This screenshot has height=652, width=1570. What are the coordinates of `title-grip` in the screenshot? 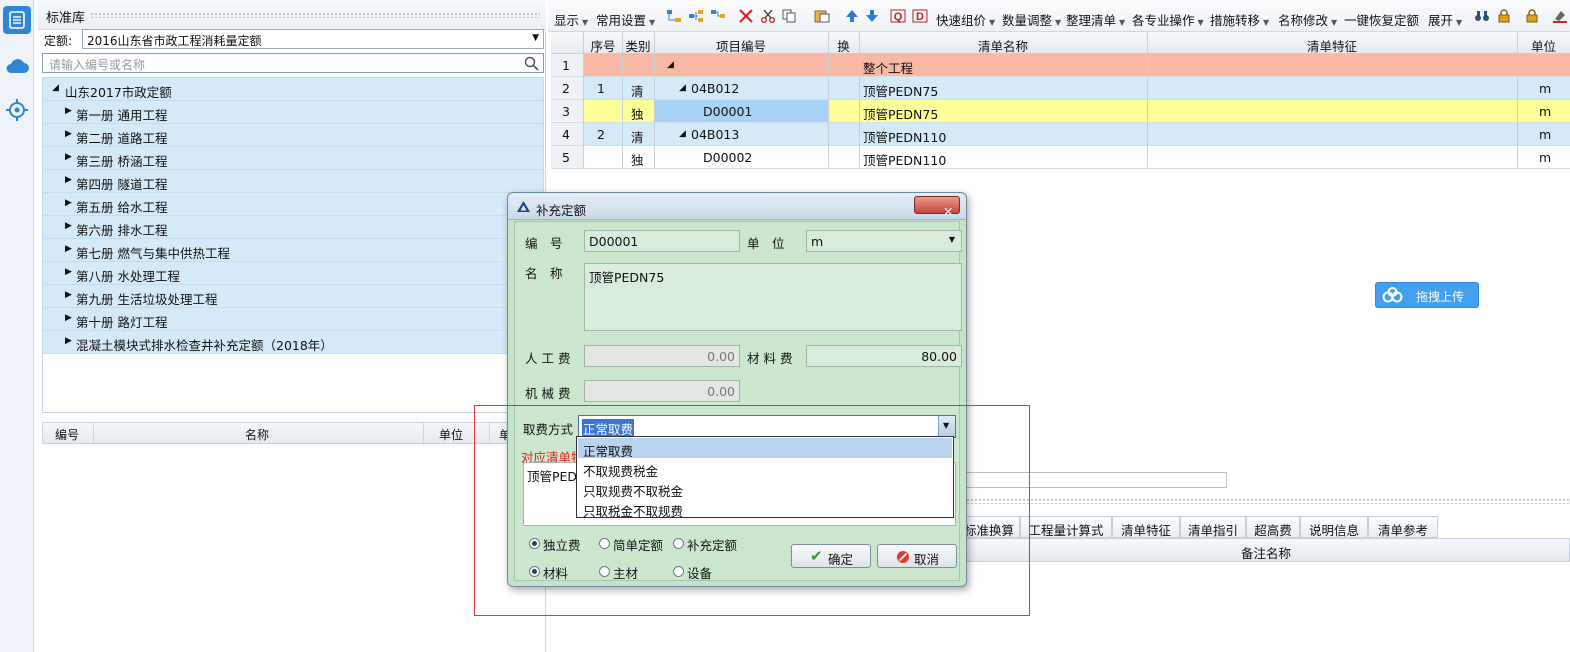 It's located at (315, 15).